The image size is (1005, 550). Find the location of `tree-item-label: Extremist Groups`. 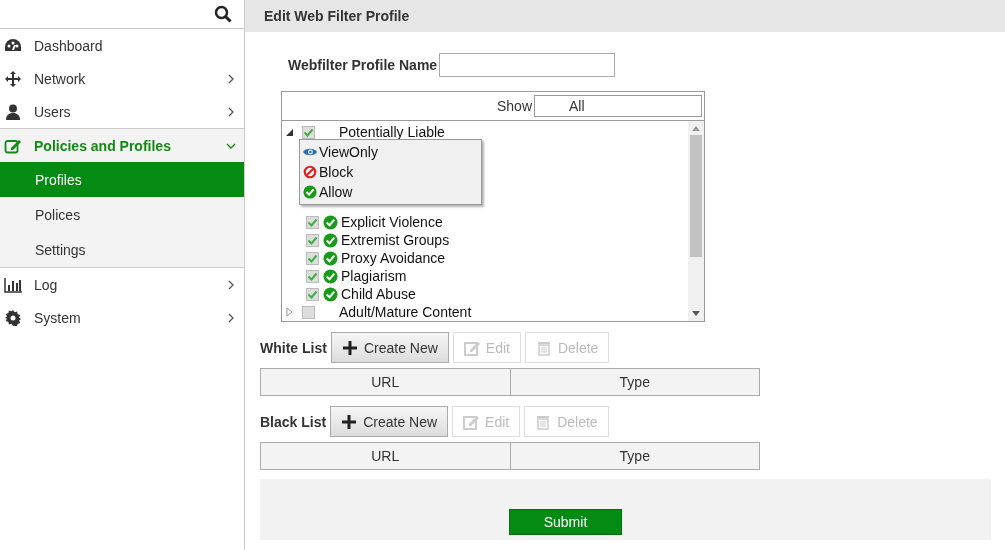

tree-item-label: Extremist Groups is located at coordinates (395, 240).